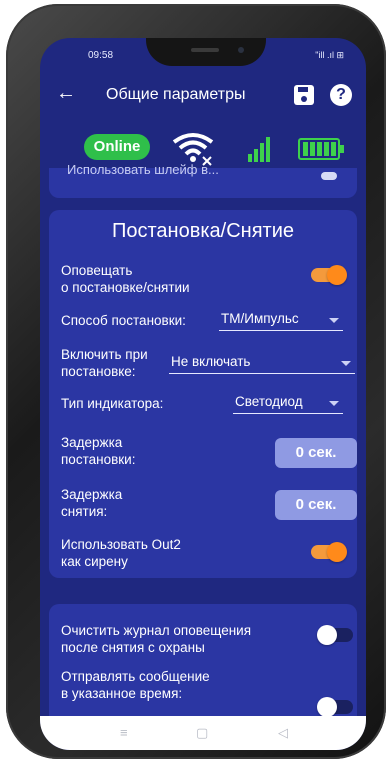 This screenshot has width=392, height=763. I want to click on previous-setting-toggle, so click(329, 176).